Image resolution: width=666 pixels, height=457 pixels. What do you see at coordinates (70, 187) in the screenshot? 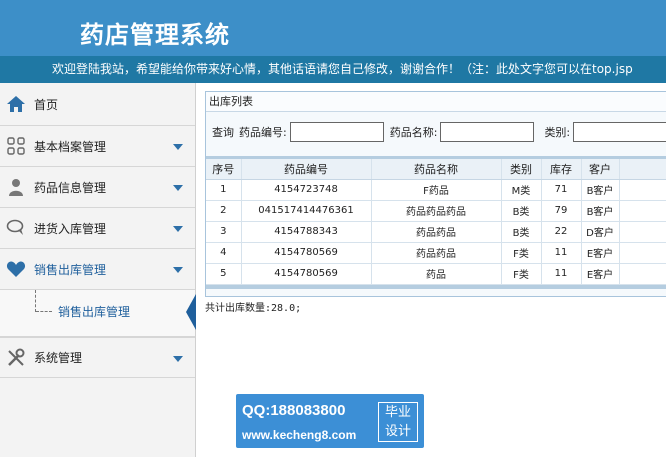
I see `sidebar-item-label: 药品信息管理` at bounding box center [70, 187].